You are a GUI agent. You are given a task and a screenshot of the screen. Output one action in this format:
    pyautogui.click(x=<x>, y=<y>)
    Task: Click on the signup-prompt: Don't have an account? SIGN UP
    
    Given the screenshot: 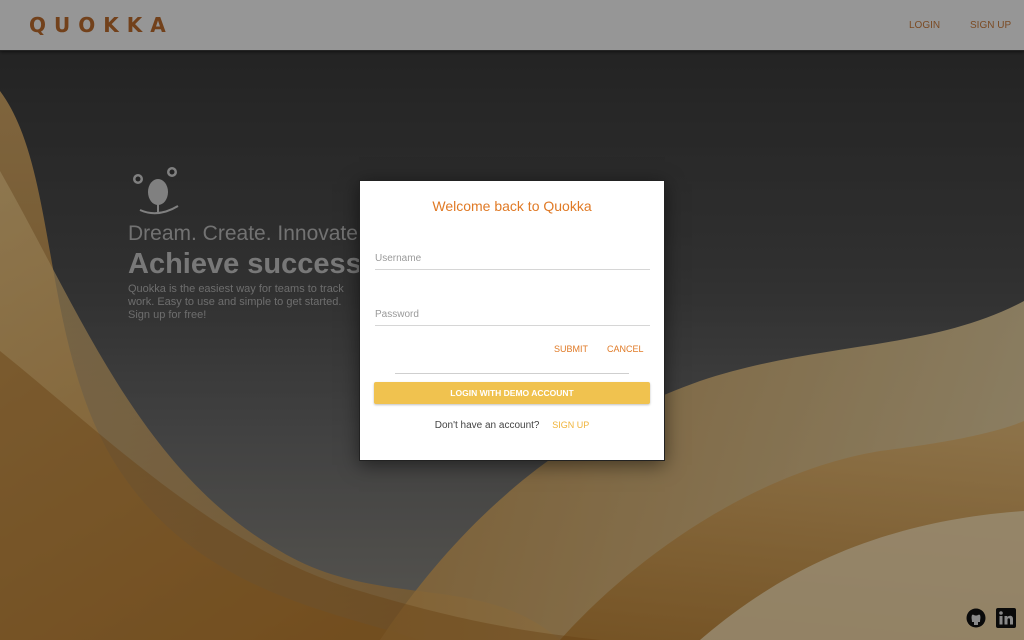 What is the action you would take?
    pyautogui.click(x=512, y=425)
    